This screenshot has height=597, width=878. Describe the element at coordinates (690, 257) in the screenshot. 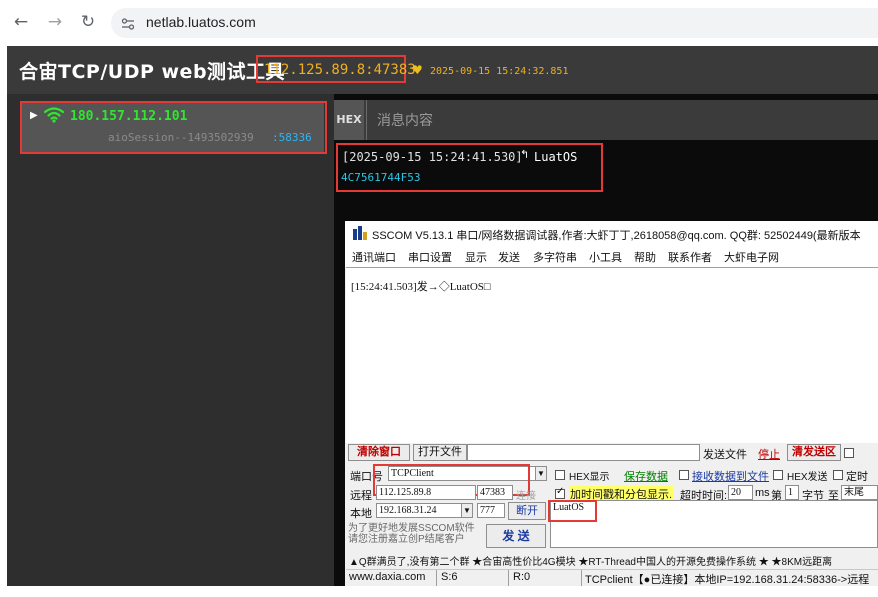

I see `menu-item-contact: 联系作者` at that location.